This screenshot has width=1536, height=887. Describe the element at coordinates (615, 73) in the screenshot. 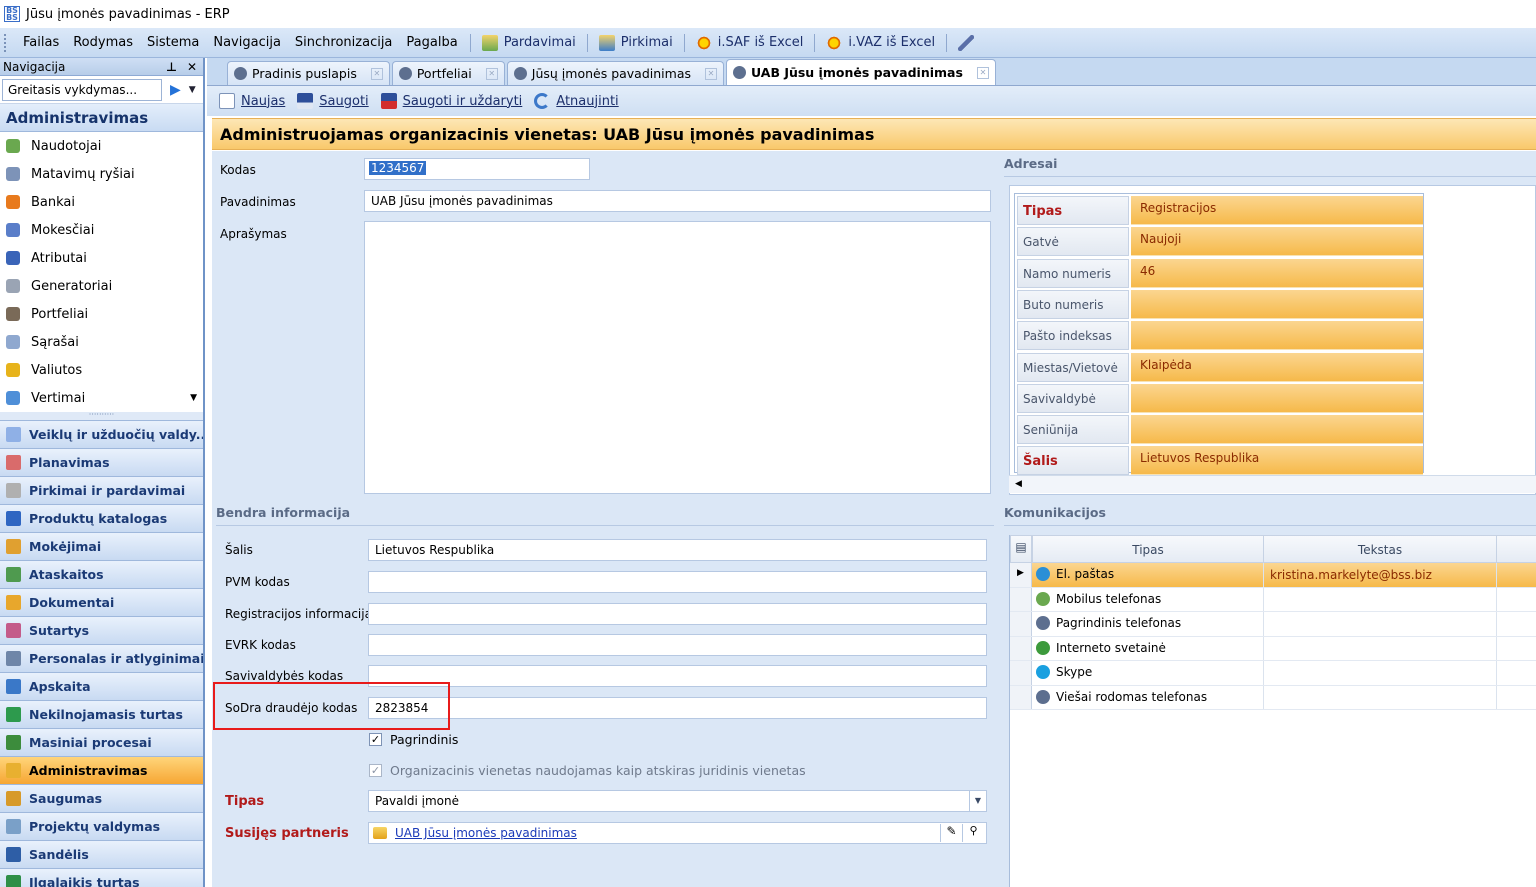

I see `tab: Jūsų įmonės pavadinimas ✕` at that location.